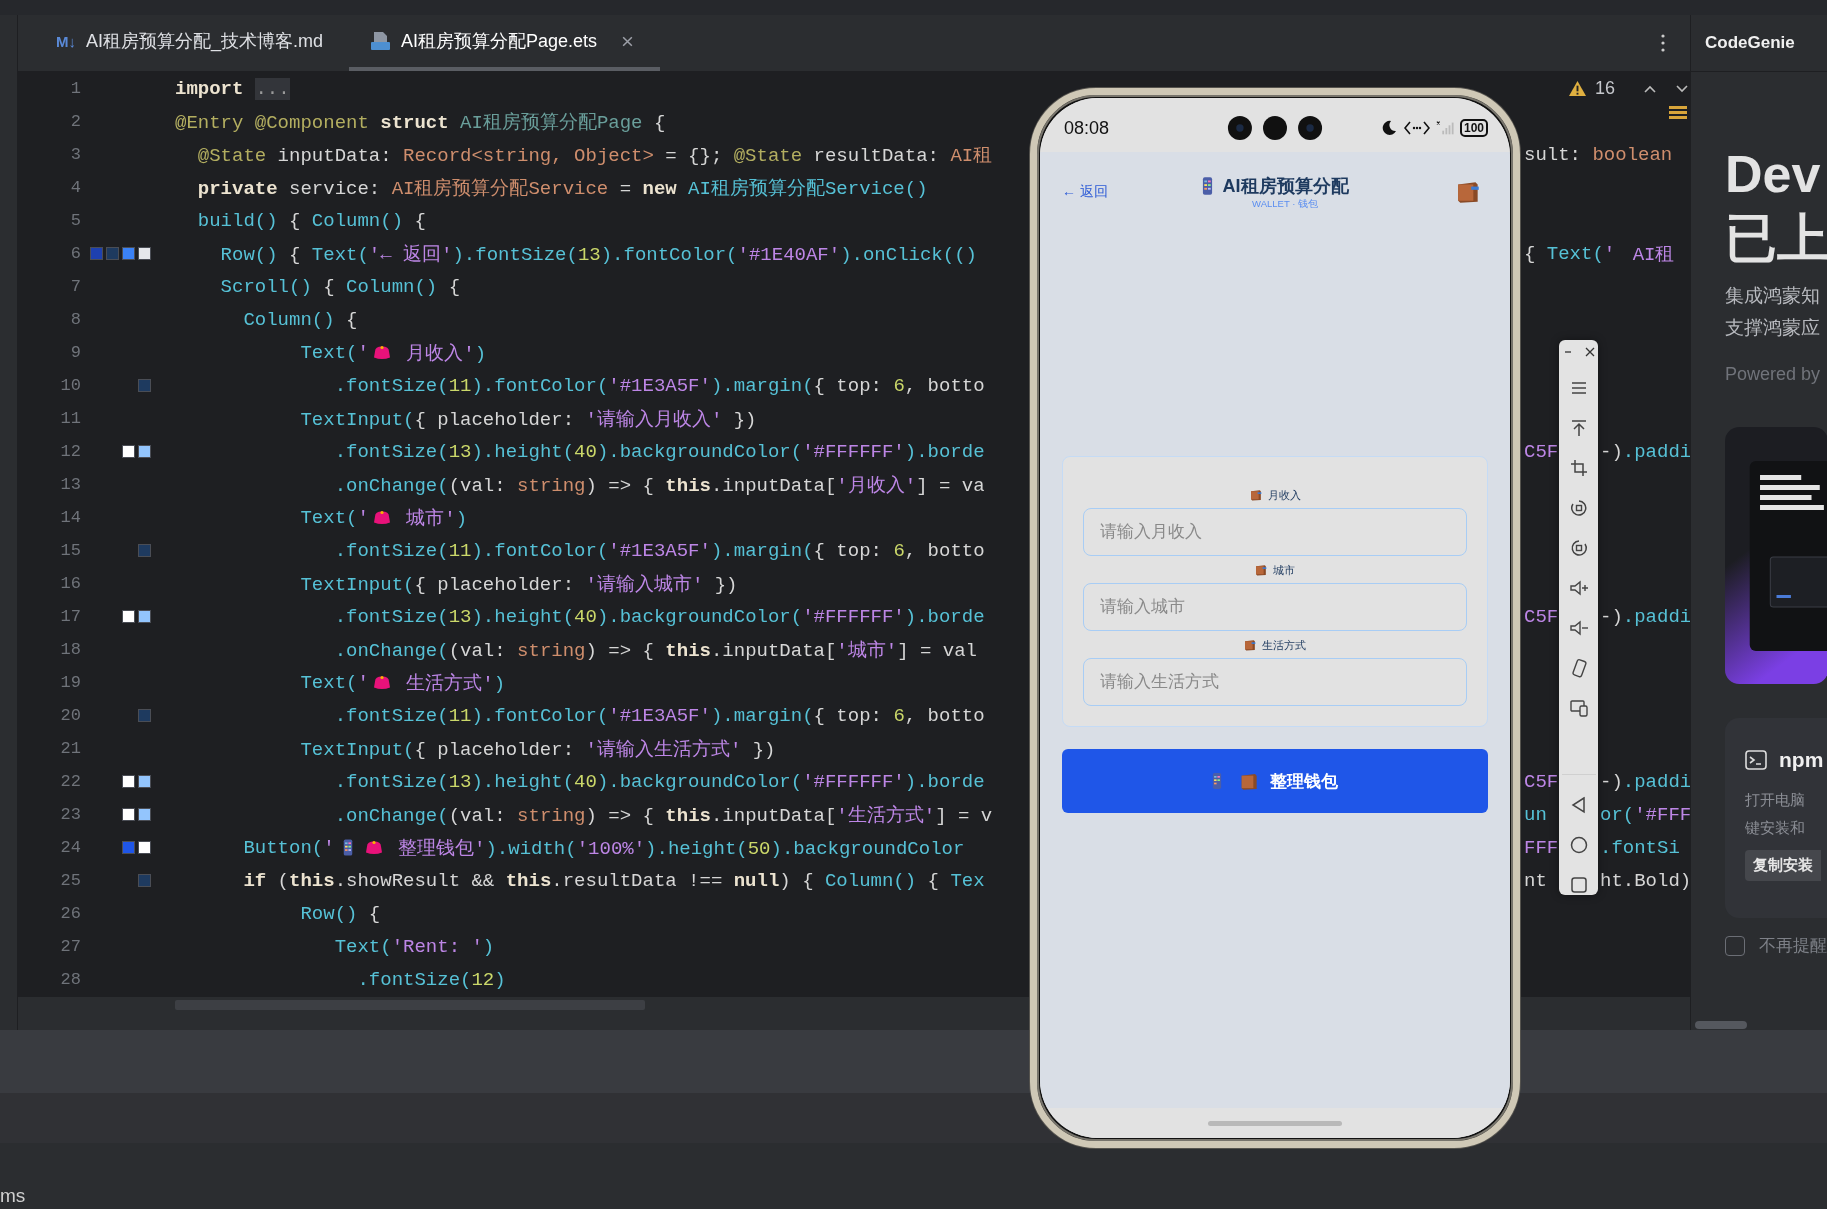  Describe the element at coordinates (1775, 828) in the screenshot. I see `card-text: 键安装和` at that location.